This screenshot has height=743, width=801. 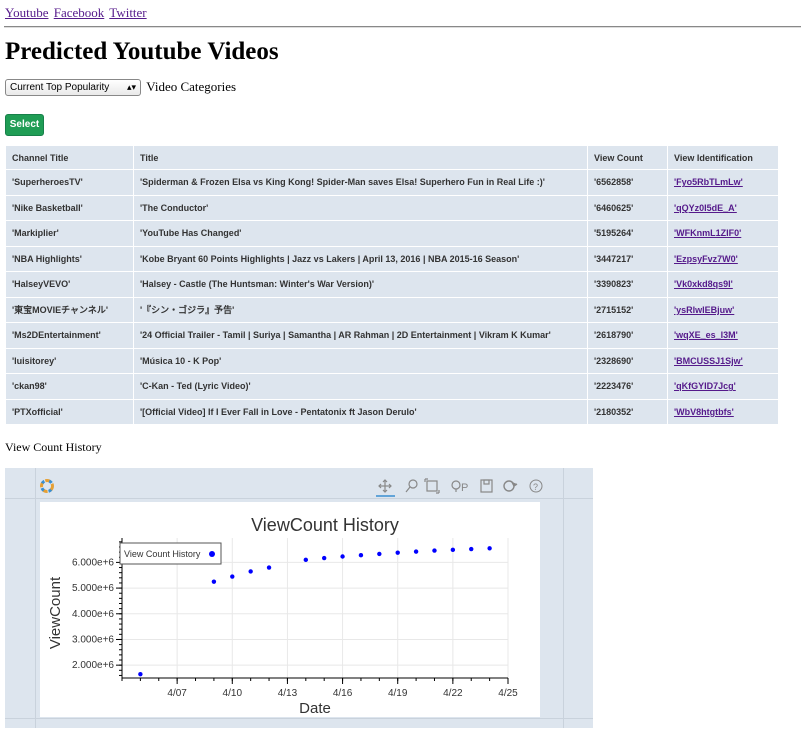 What do you see at coordinates (627, 233) in the screenshot?
I see `cell-view-count: '5195264'` at bounding box center [627, 233].